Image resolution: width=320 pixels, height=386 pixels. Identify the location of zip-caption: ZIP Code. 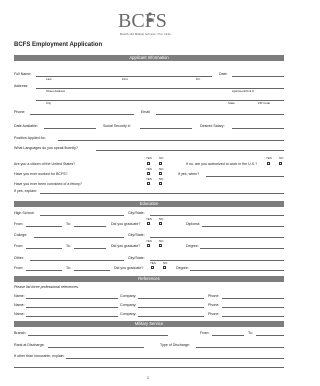
(264, 103).